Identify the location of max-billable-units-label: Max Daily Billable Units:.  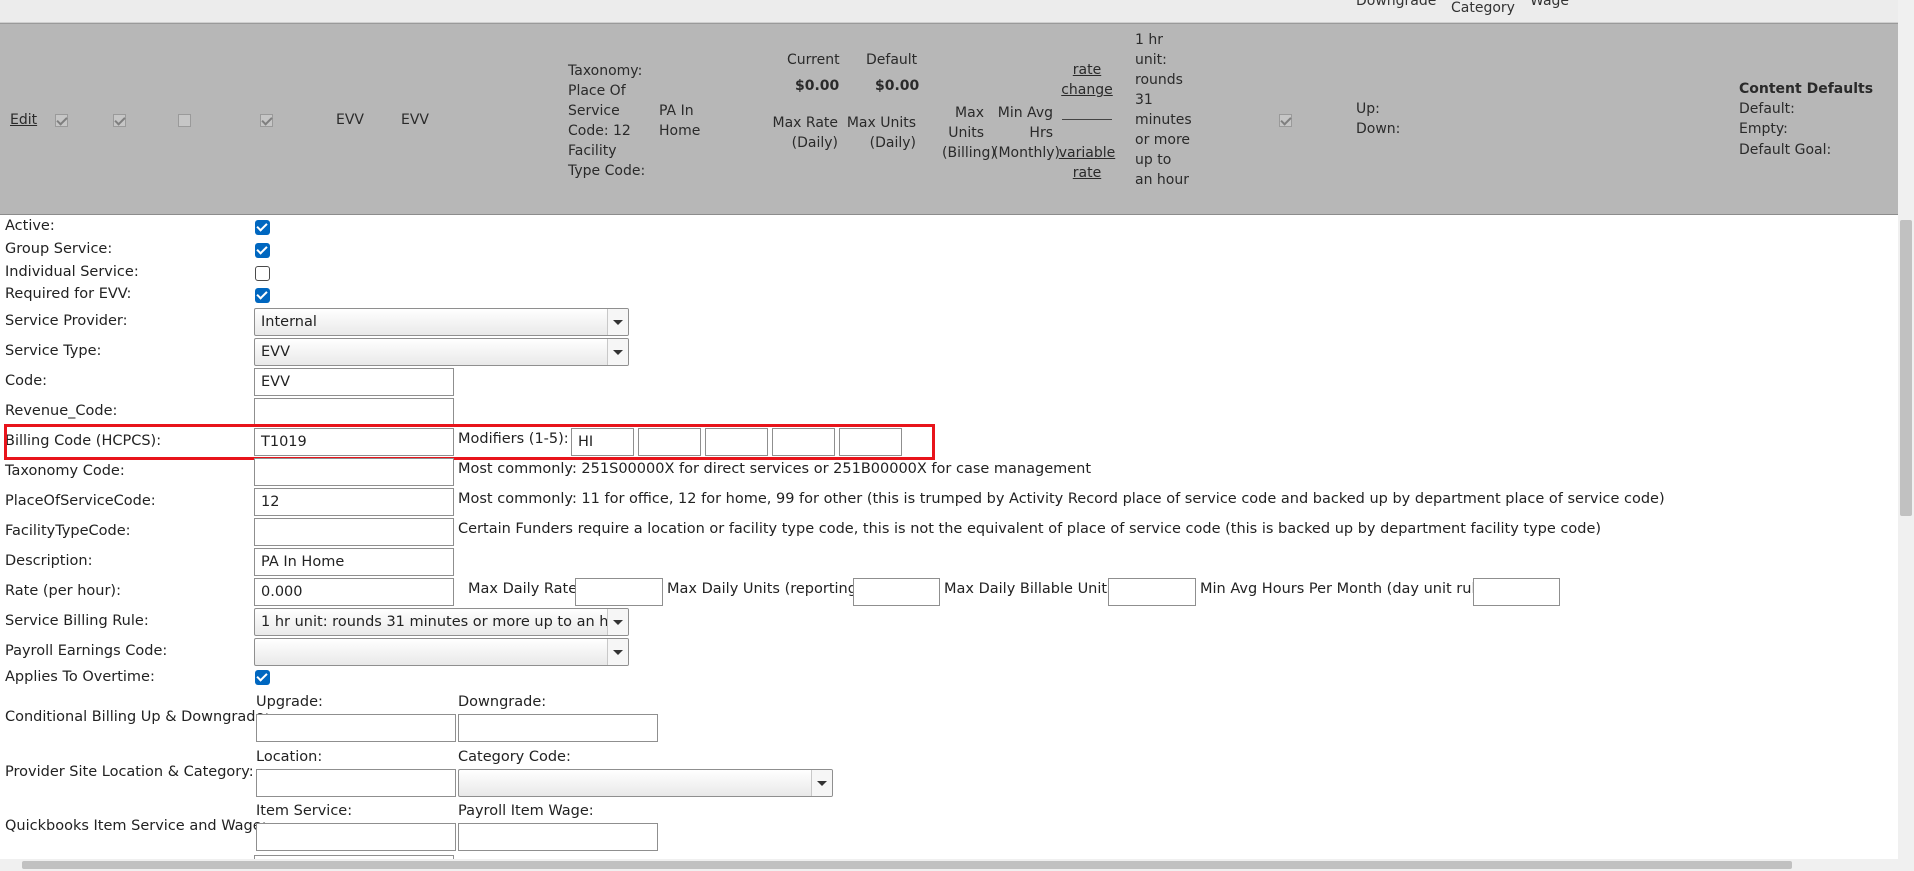
(1032, 589).